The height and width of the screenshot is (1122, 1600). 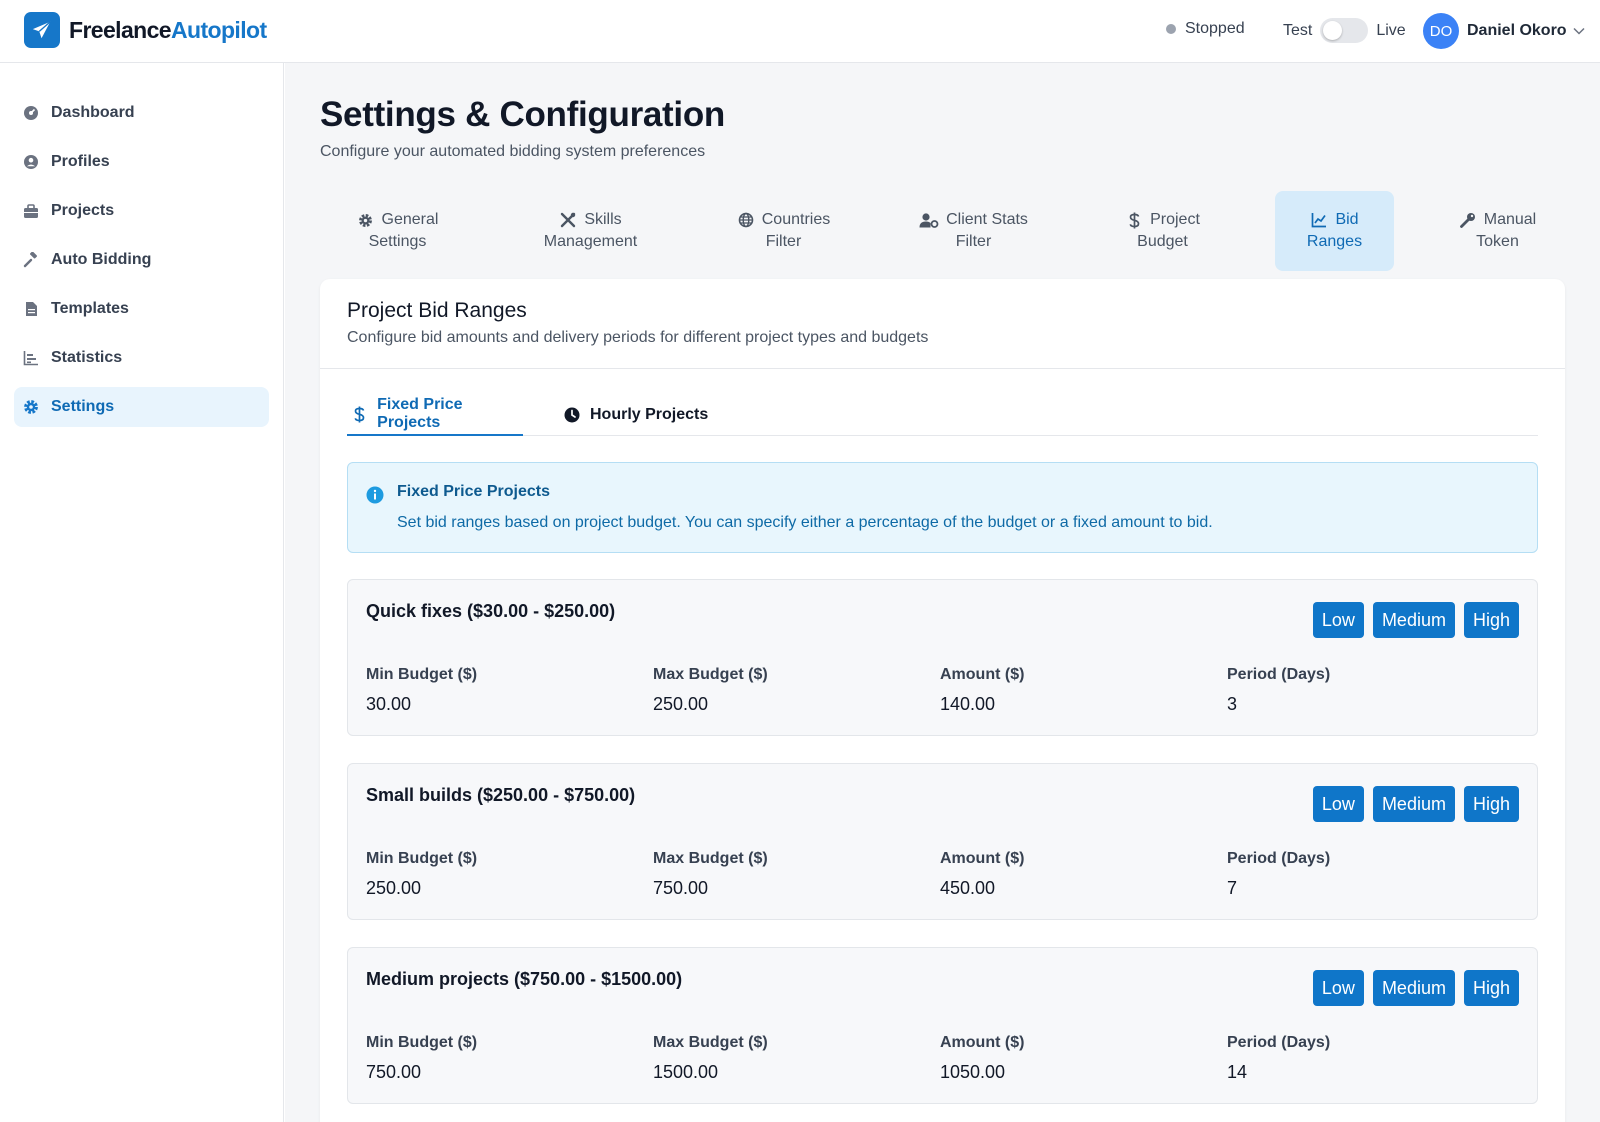 What do you see at coordinates (141, 113) in the screenshot?
I see `sidebar-item-dashboard: Dashboard` at bounding box center [141, 113].